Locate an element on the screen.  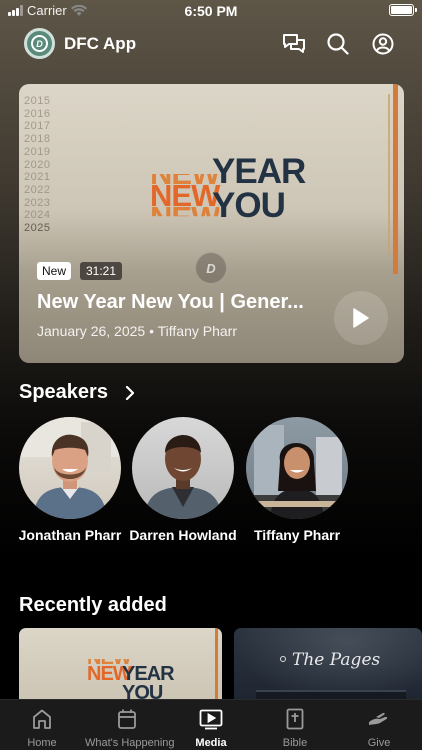
speaker-name: Darren Howland is located at coordinates (183, 535).